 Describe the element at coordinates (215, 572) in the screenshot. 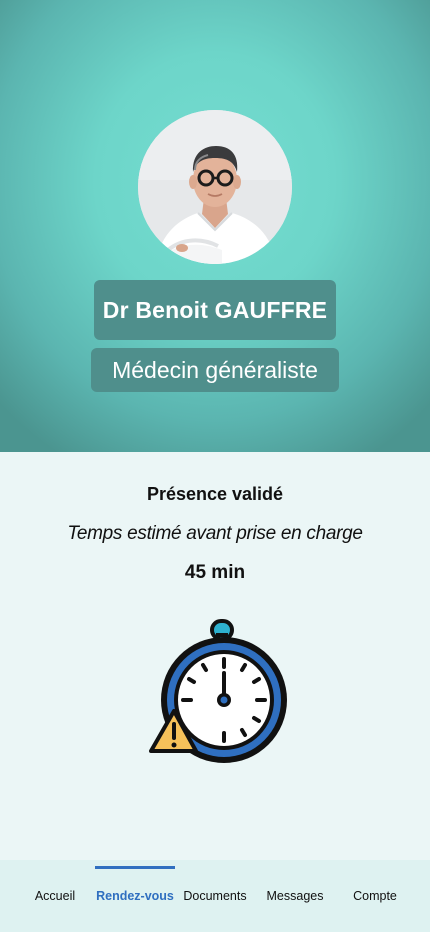

I see `wait-time-value: 45 min` at that location.